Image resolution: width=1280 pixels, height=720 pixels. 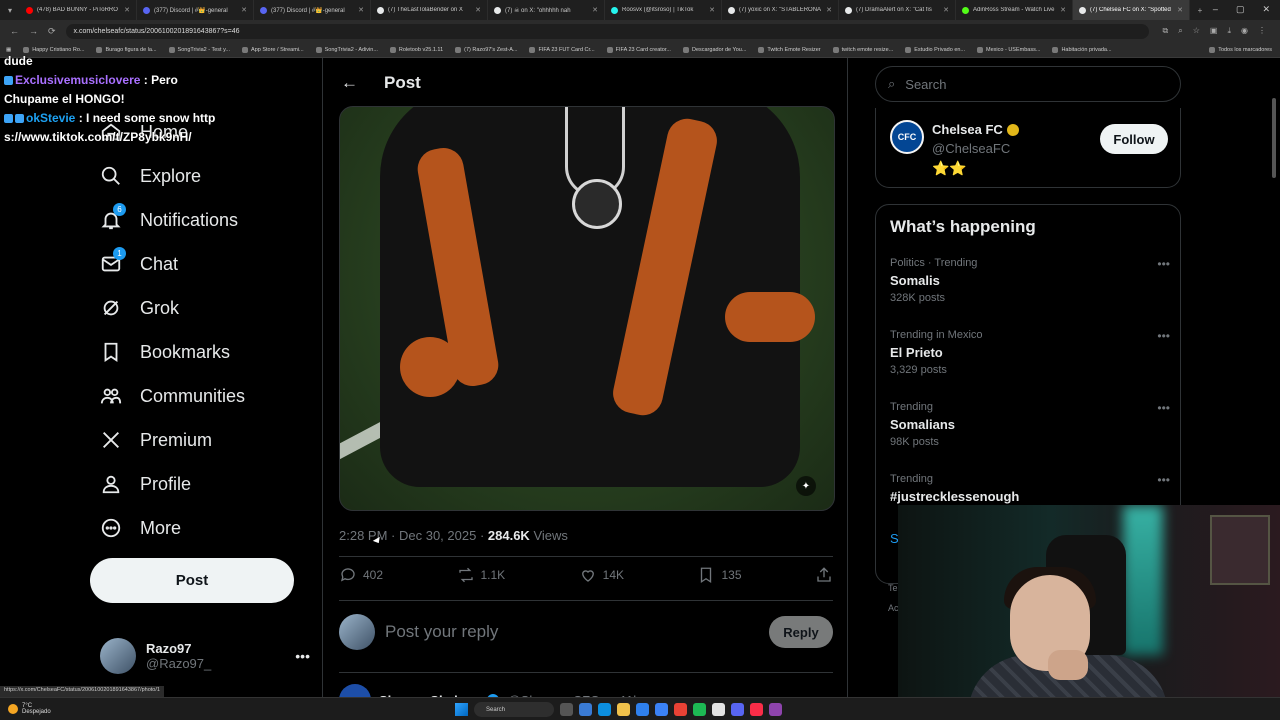 I want to click on star-icon: ☆, so click(x=1196, y=31).